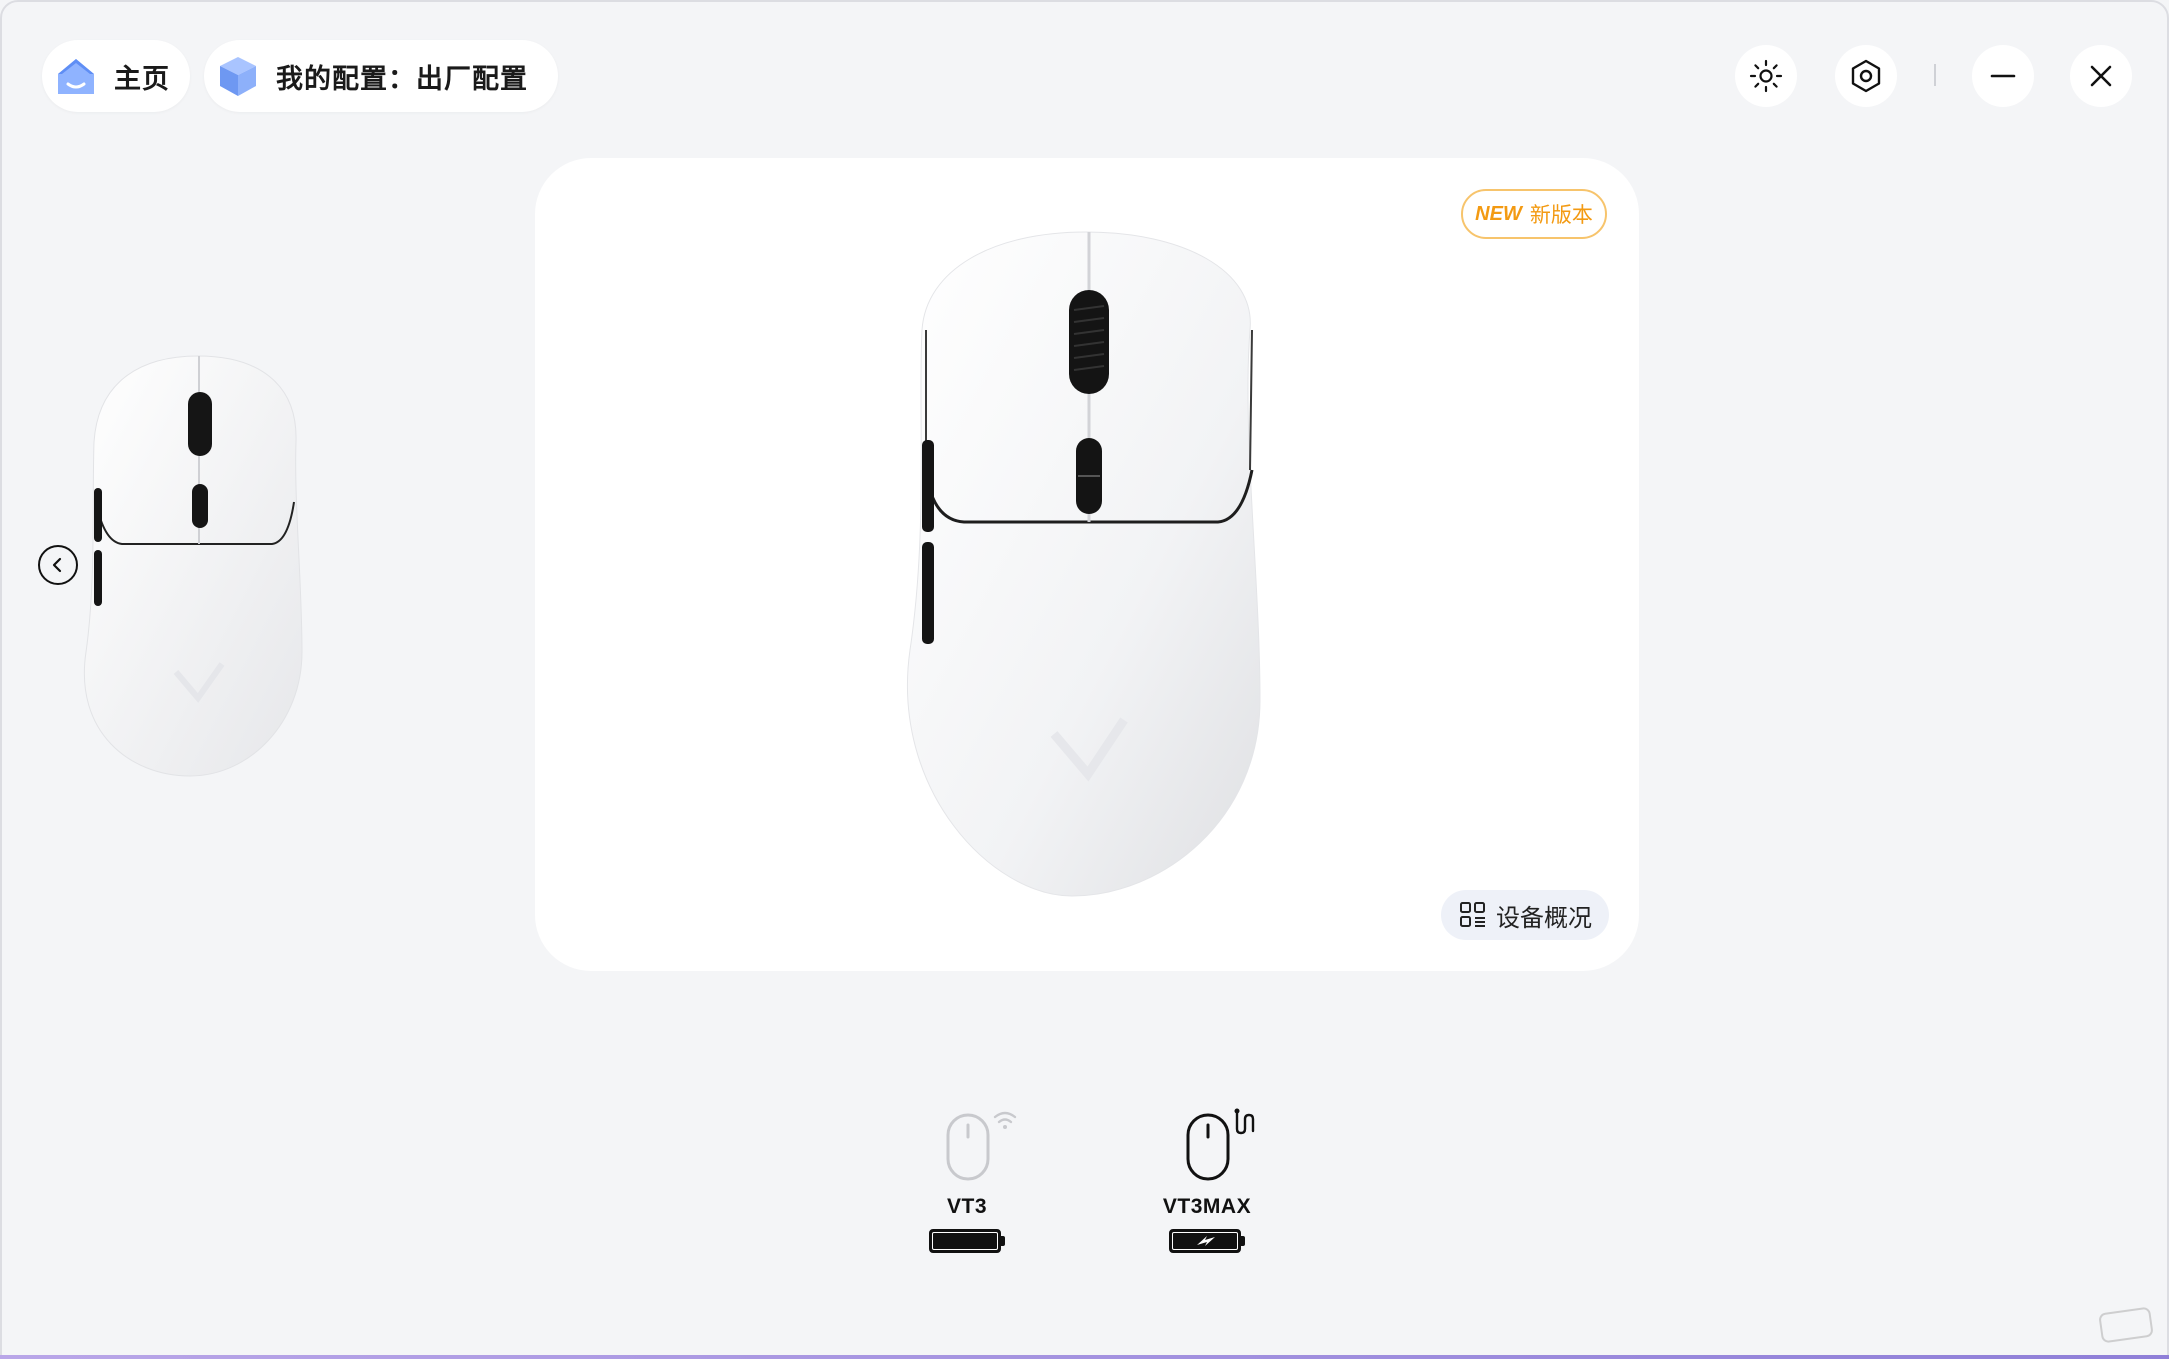 Image resolution: width=2169 pixels, height=1359 pixels. I want to click on badge-new-label: NEW, so click(1498, 213).